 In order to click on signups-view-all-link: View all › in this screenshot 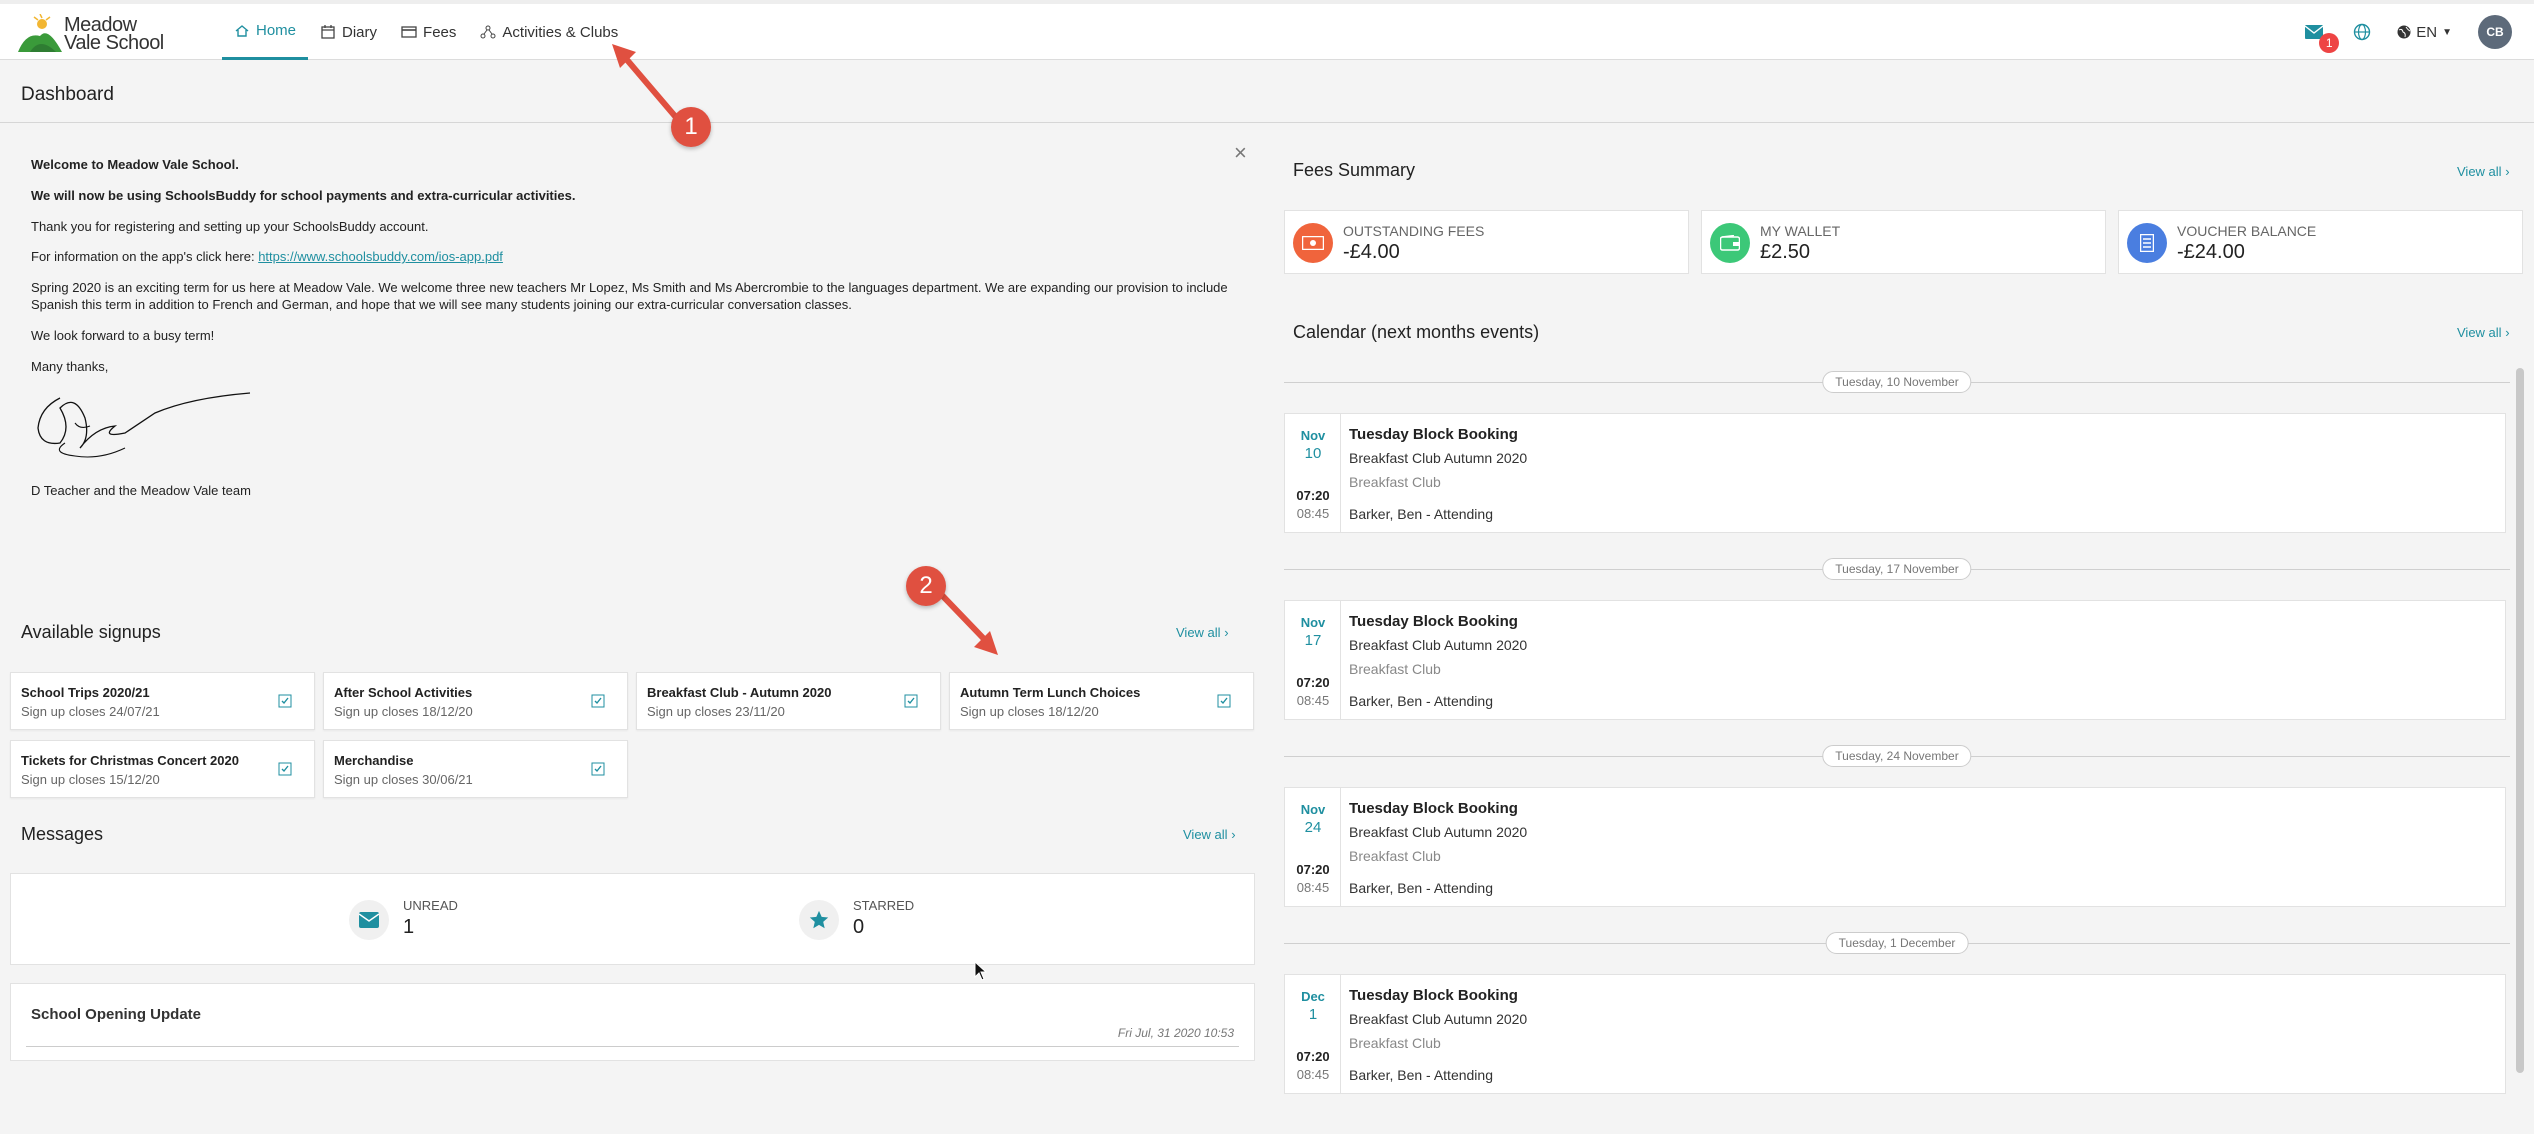, I will do `click(1202, 632)`.